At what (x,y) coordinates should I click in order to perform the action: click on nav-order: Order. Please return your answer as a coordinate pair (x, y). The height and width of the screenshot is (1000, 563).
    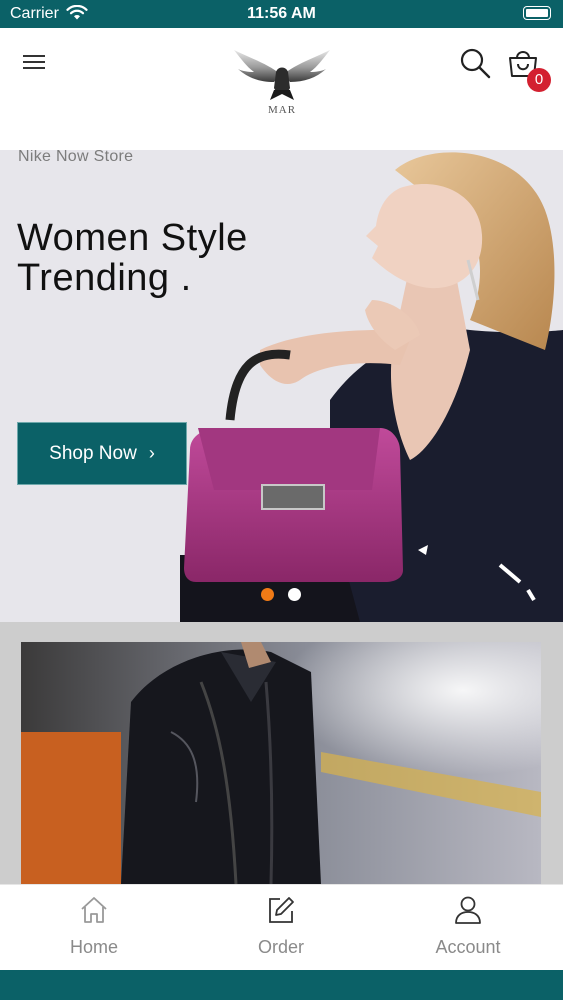
    Looking at the image, I should click on (281, 928).